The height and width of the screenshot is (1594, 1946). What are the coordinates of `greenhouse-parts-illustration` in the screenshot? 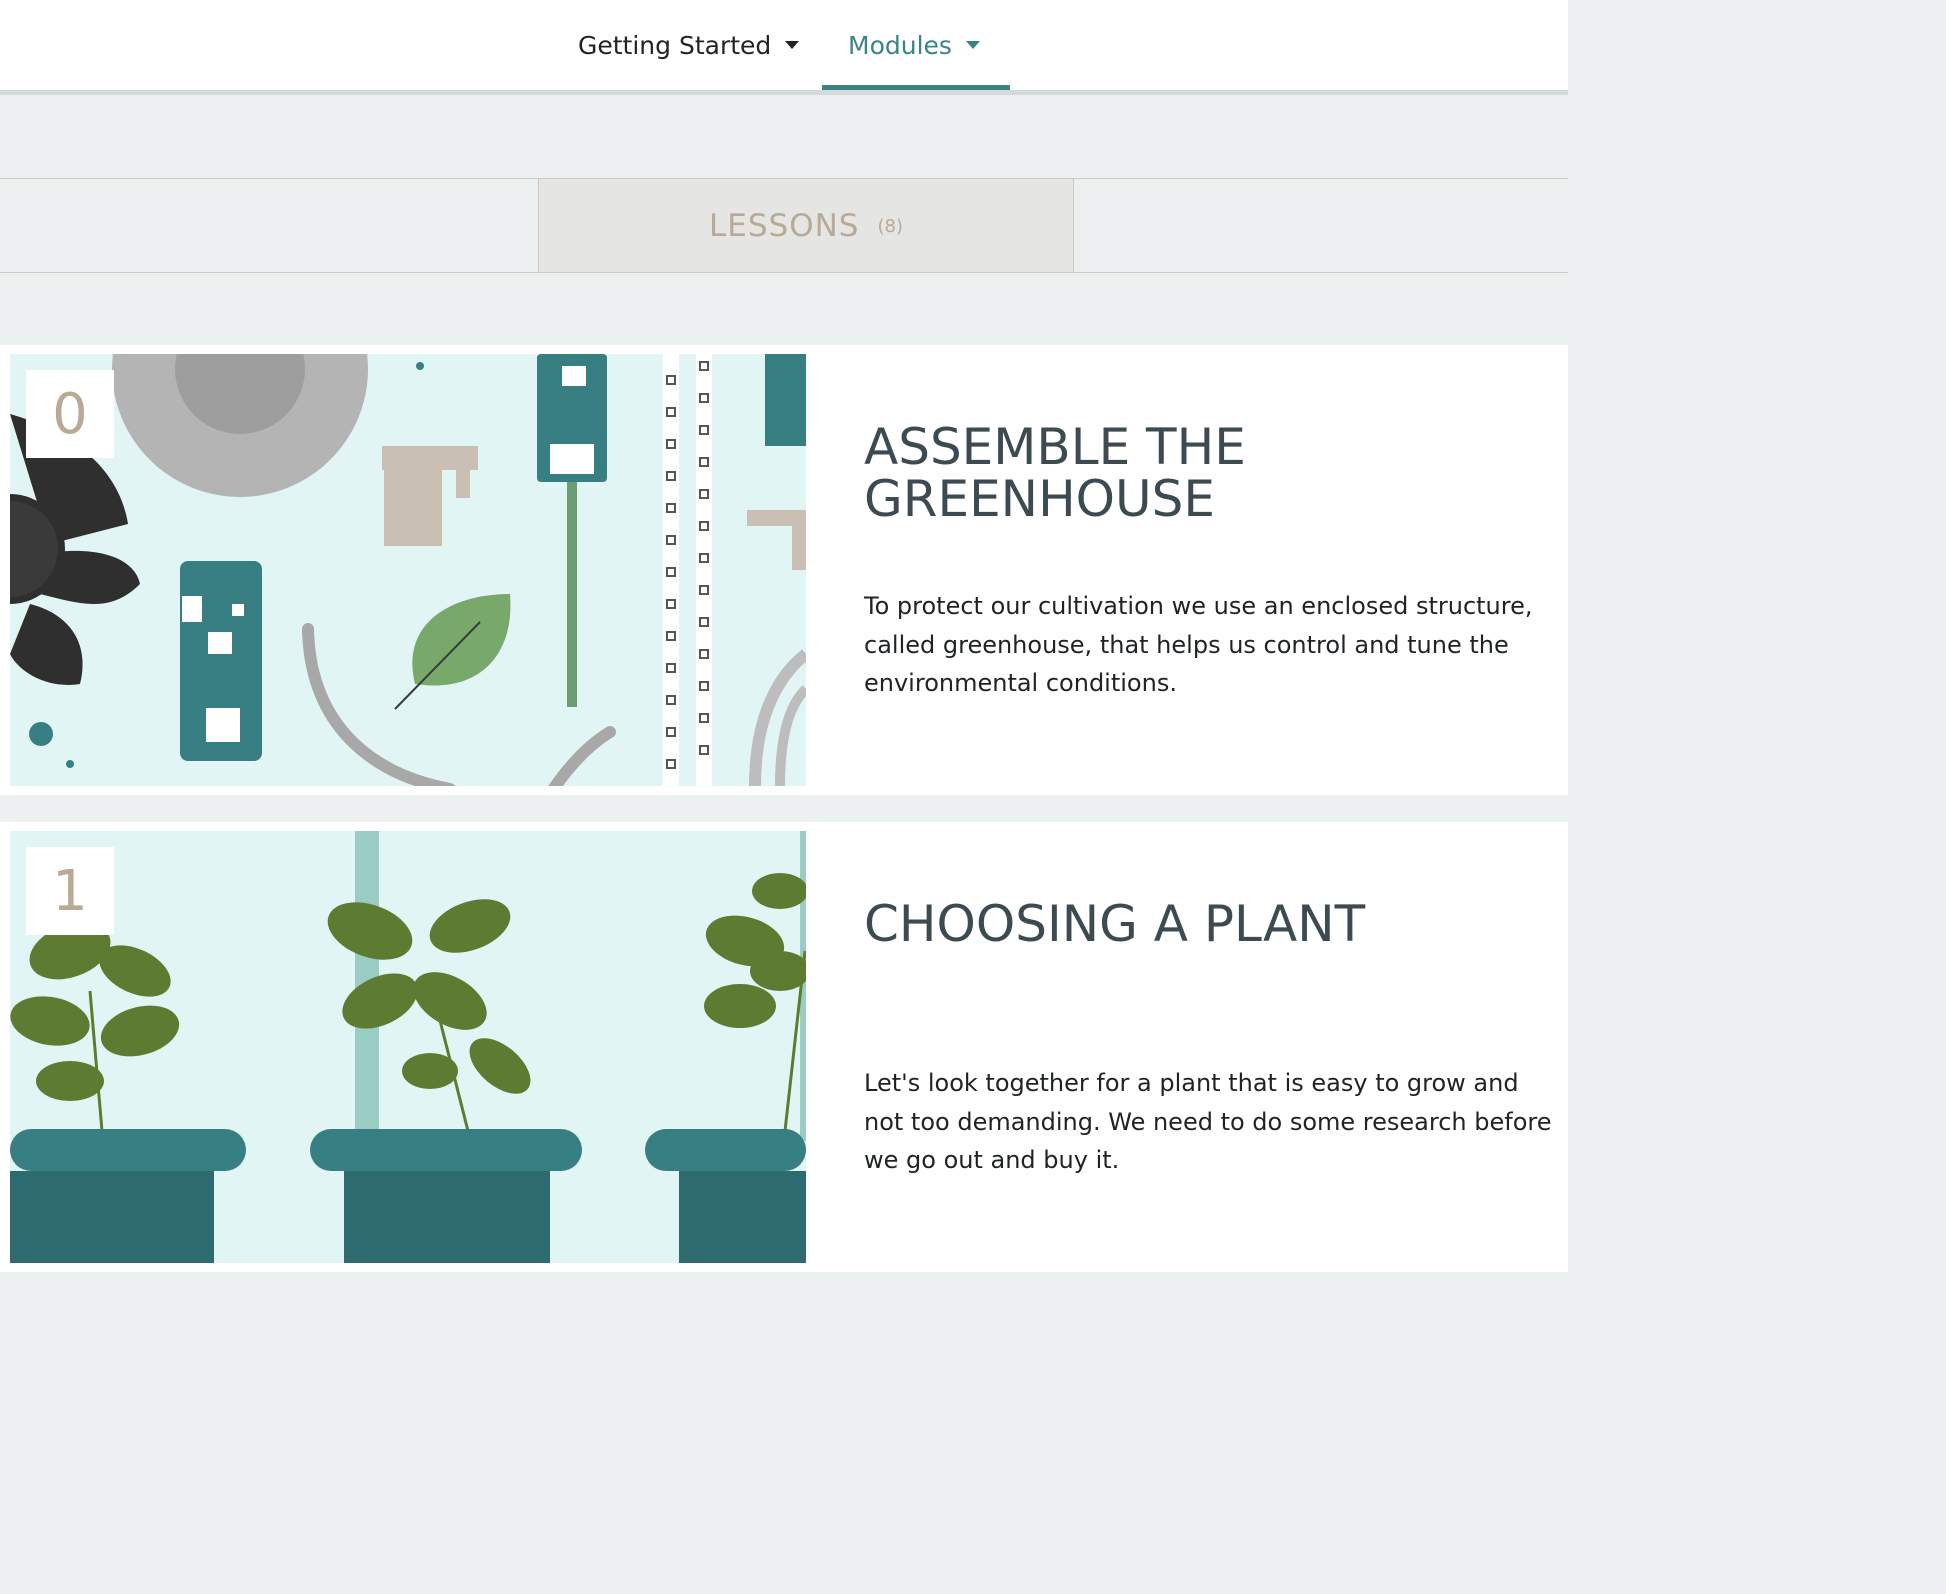 It's located at (408, 570).